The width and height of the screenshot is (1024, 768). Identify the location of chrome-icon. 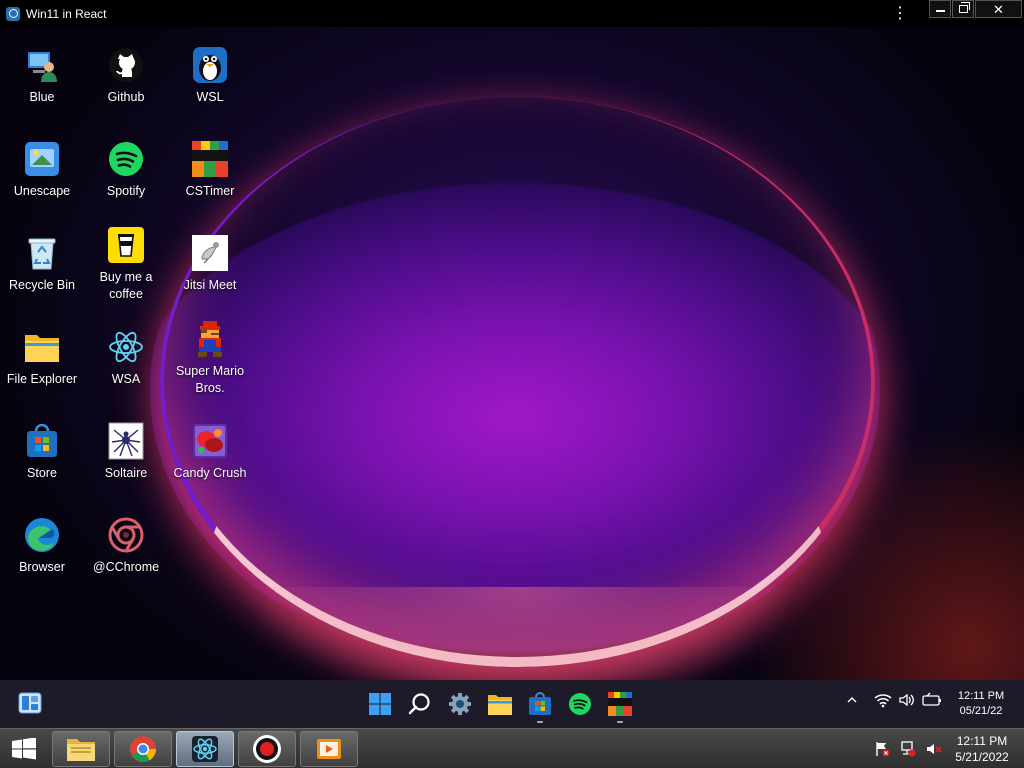
(143, 749).